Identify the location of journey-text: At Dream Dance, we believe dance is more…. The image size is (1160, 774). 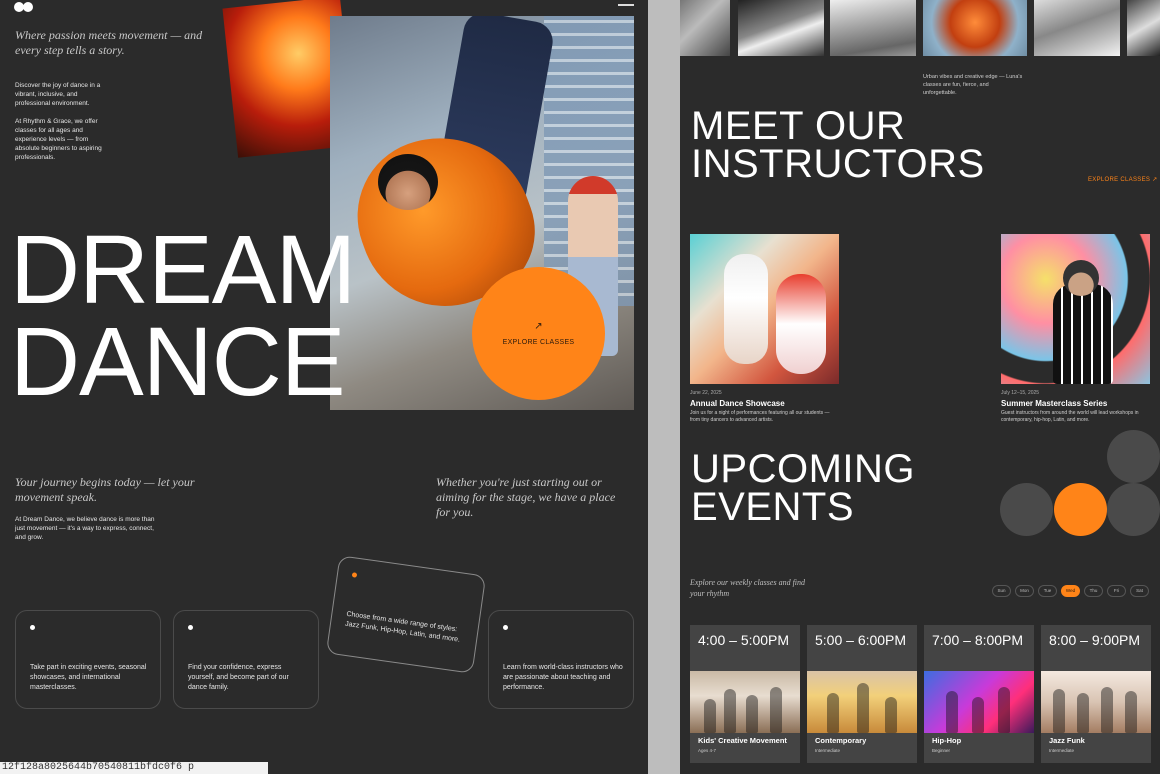
(85, 528).